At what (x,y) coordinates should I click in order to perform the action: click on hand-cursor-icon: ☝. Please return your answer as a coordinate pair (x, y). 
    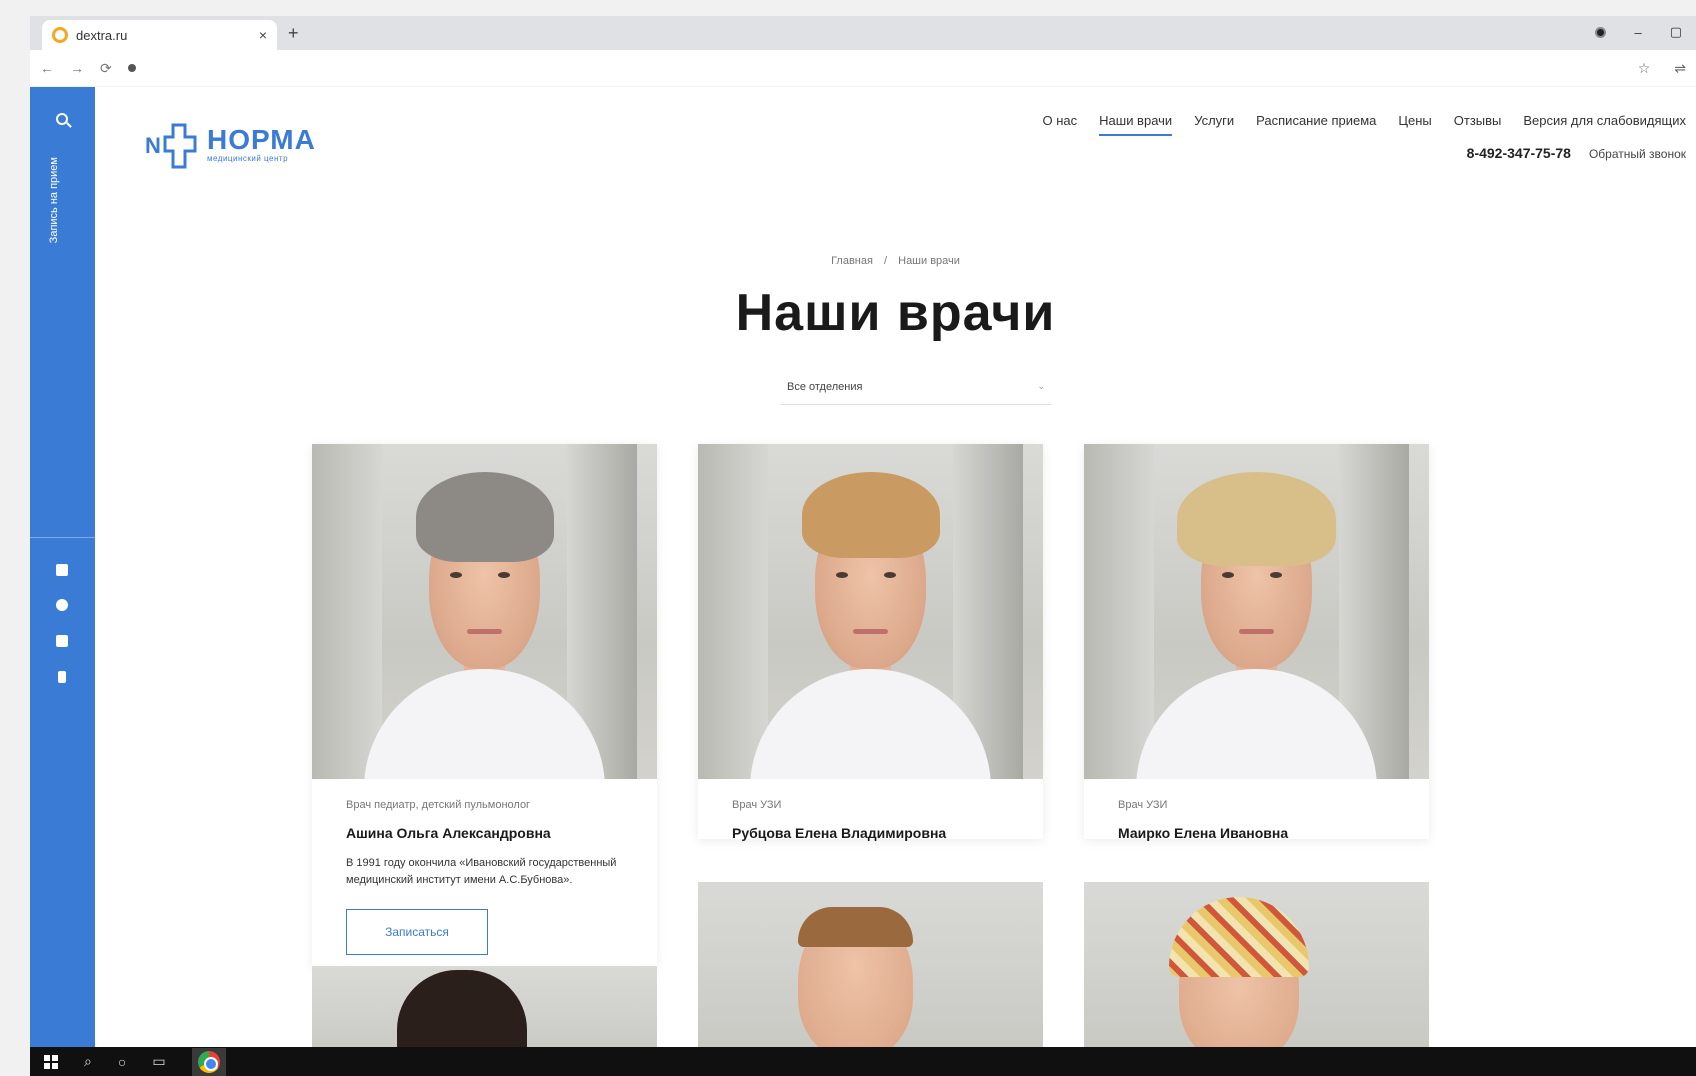
    Looking at the image, I should click on (469, 978).